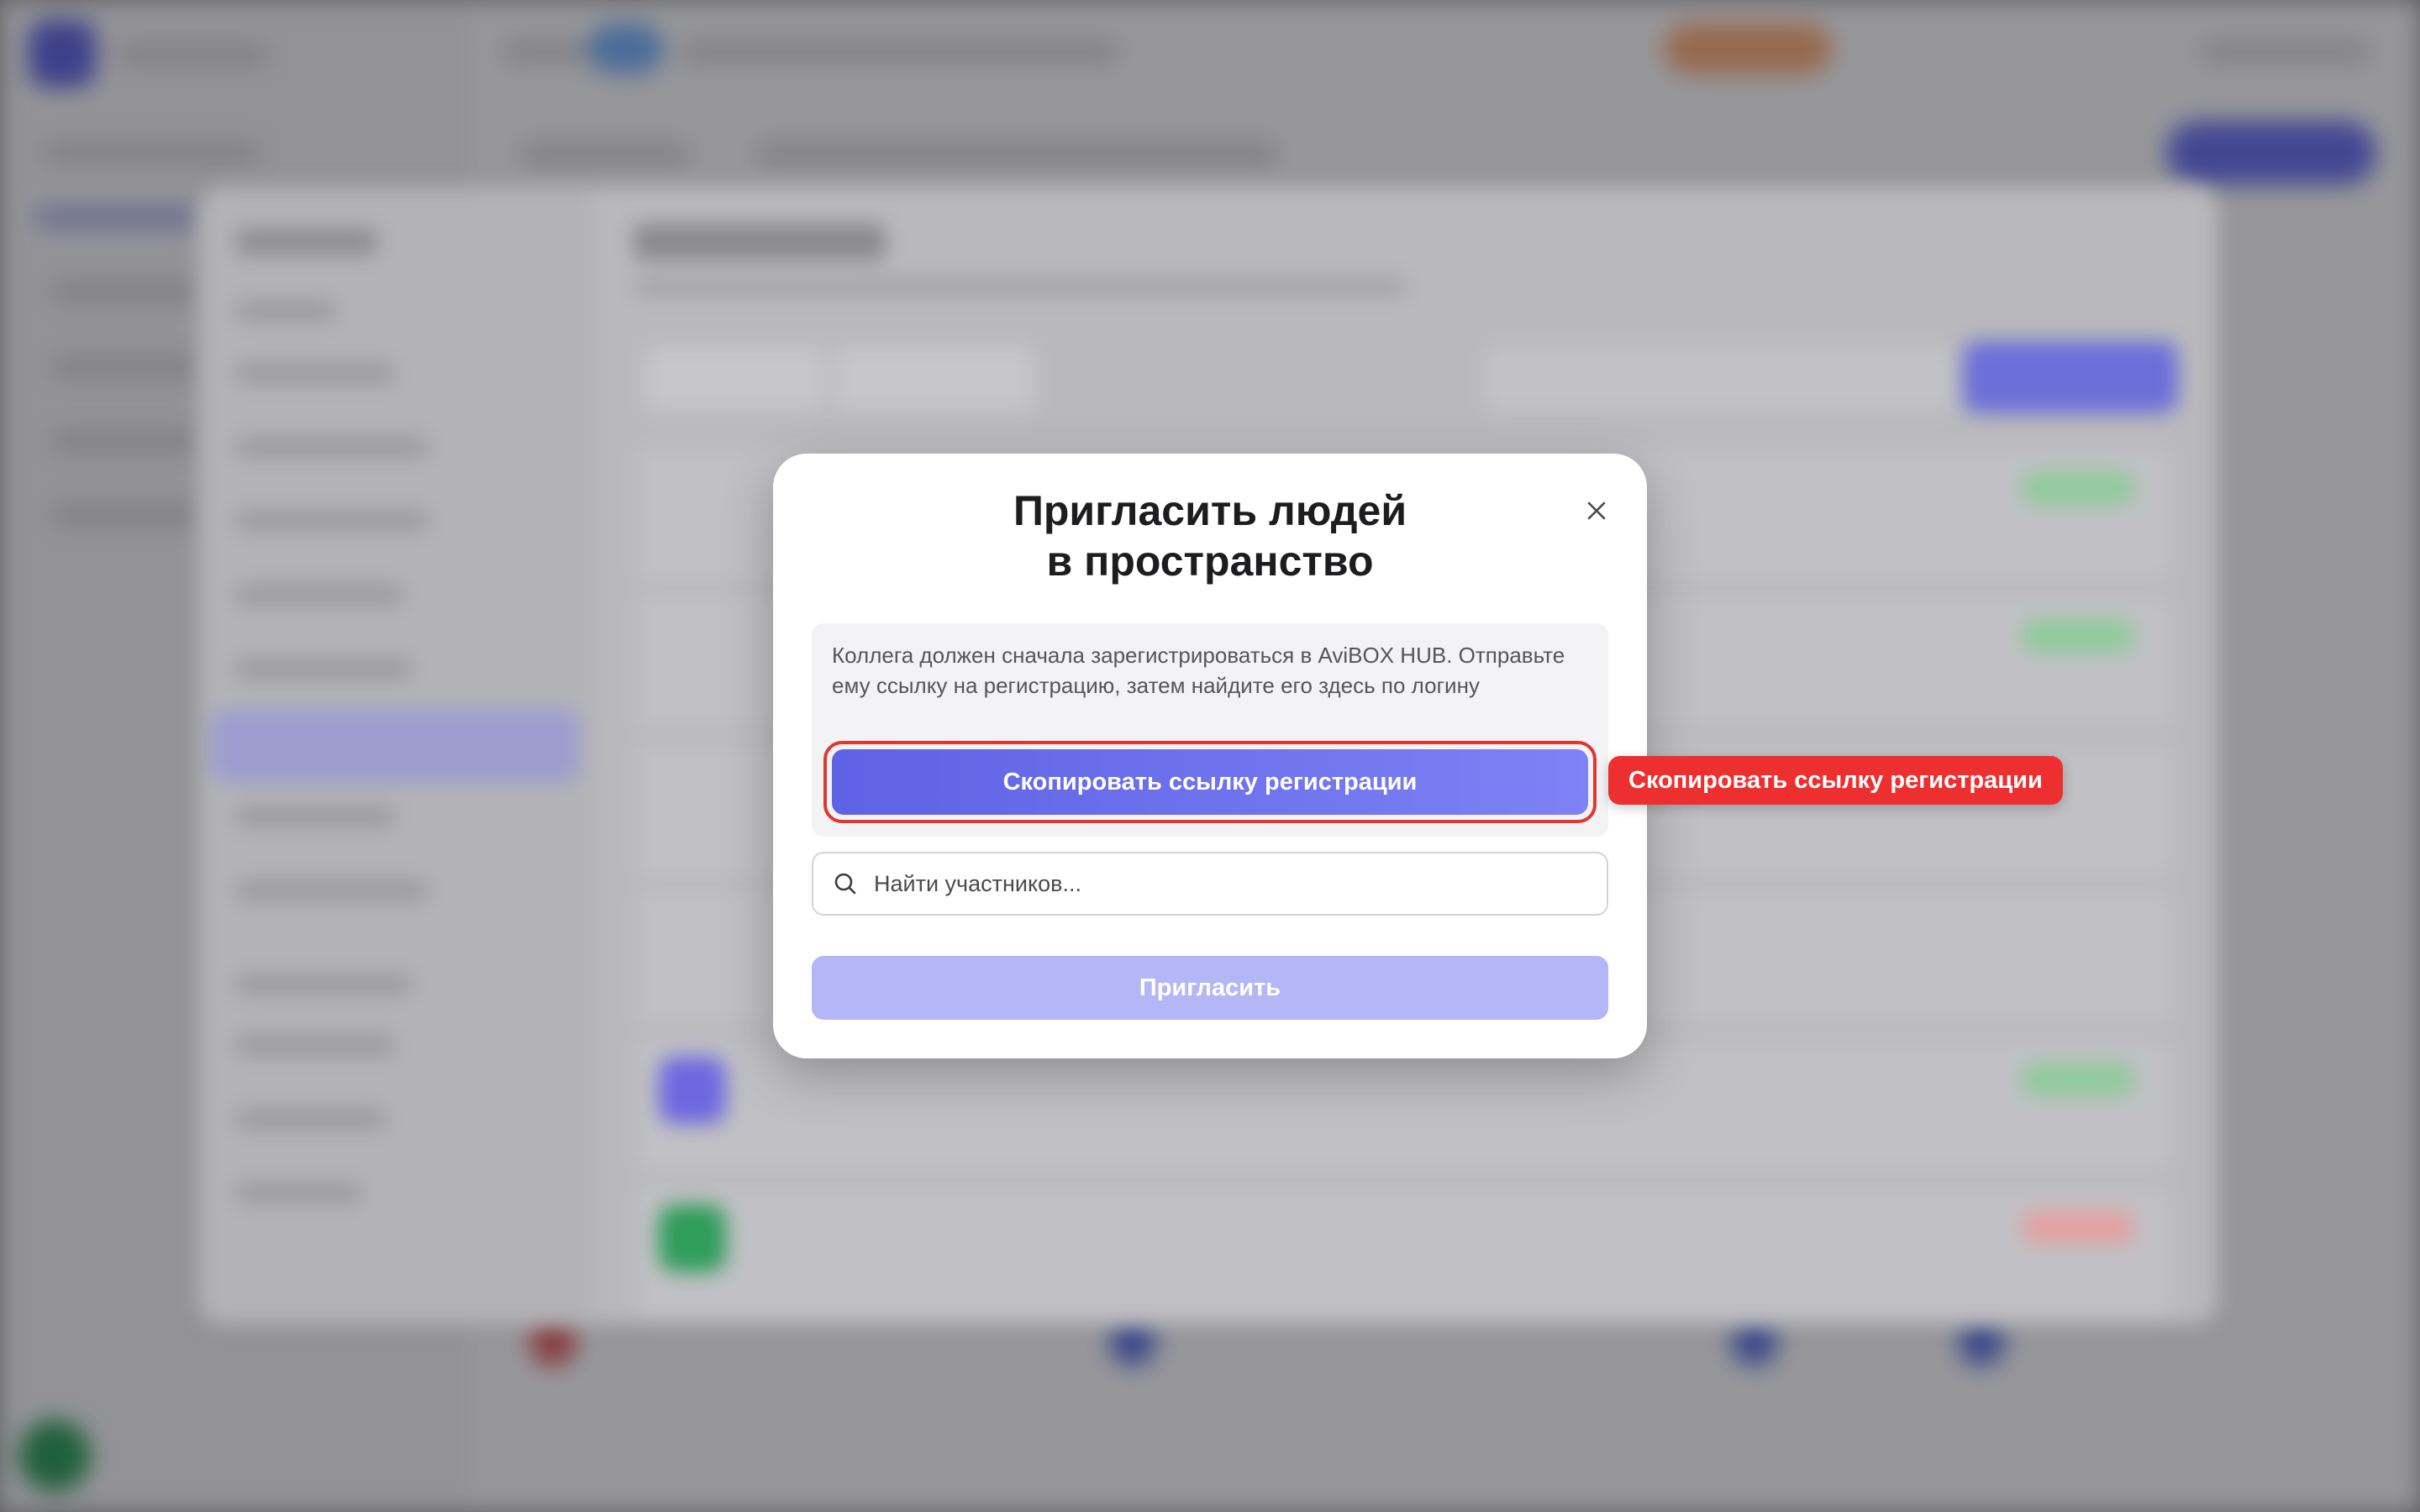  What do you see at coordinates (760, 241) in the screenshot?
I see `settings-page-title` at bounding box center [760, 241].